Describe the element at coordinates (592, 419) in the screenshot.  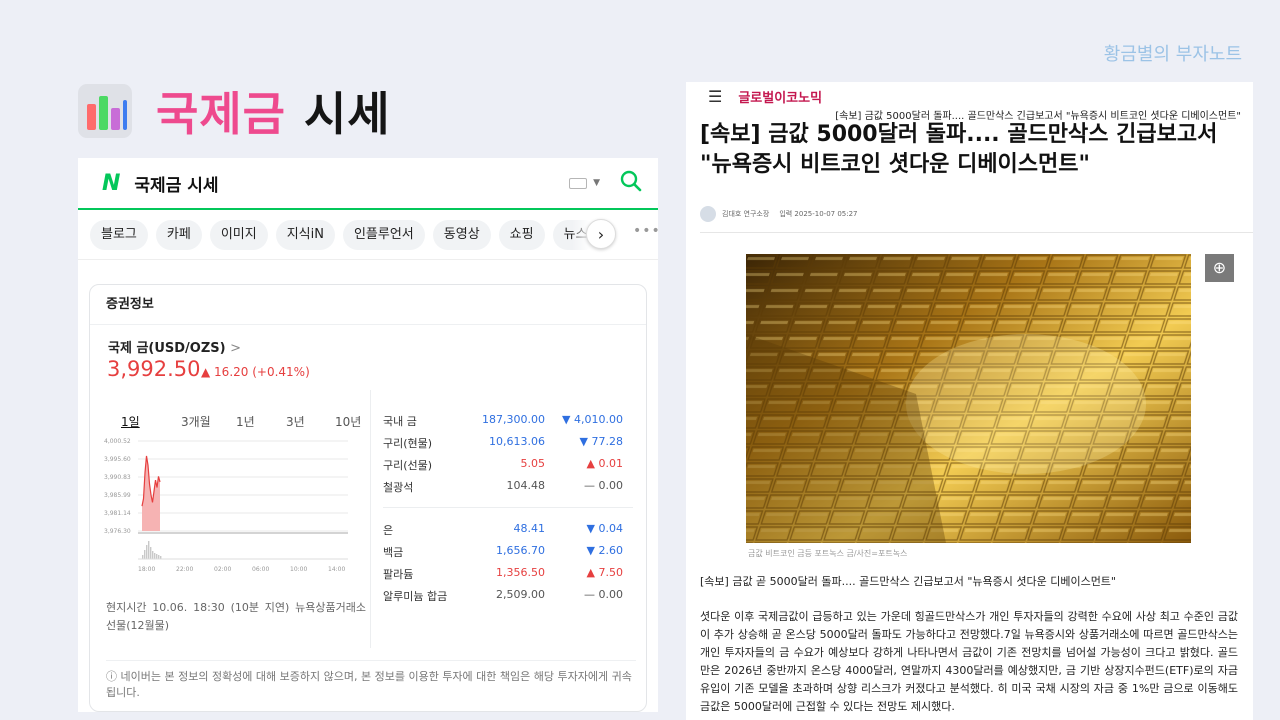
I see `commodity-change: ▼ 4,010.00` at that location.